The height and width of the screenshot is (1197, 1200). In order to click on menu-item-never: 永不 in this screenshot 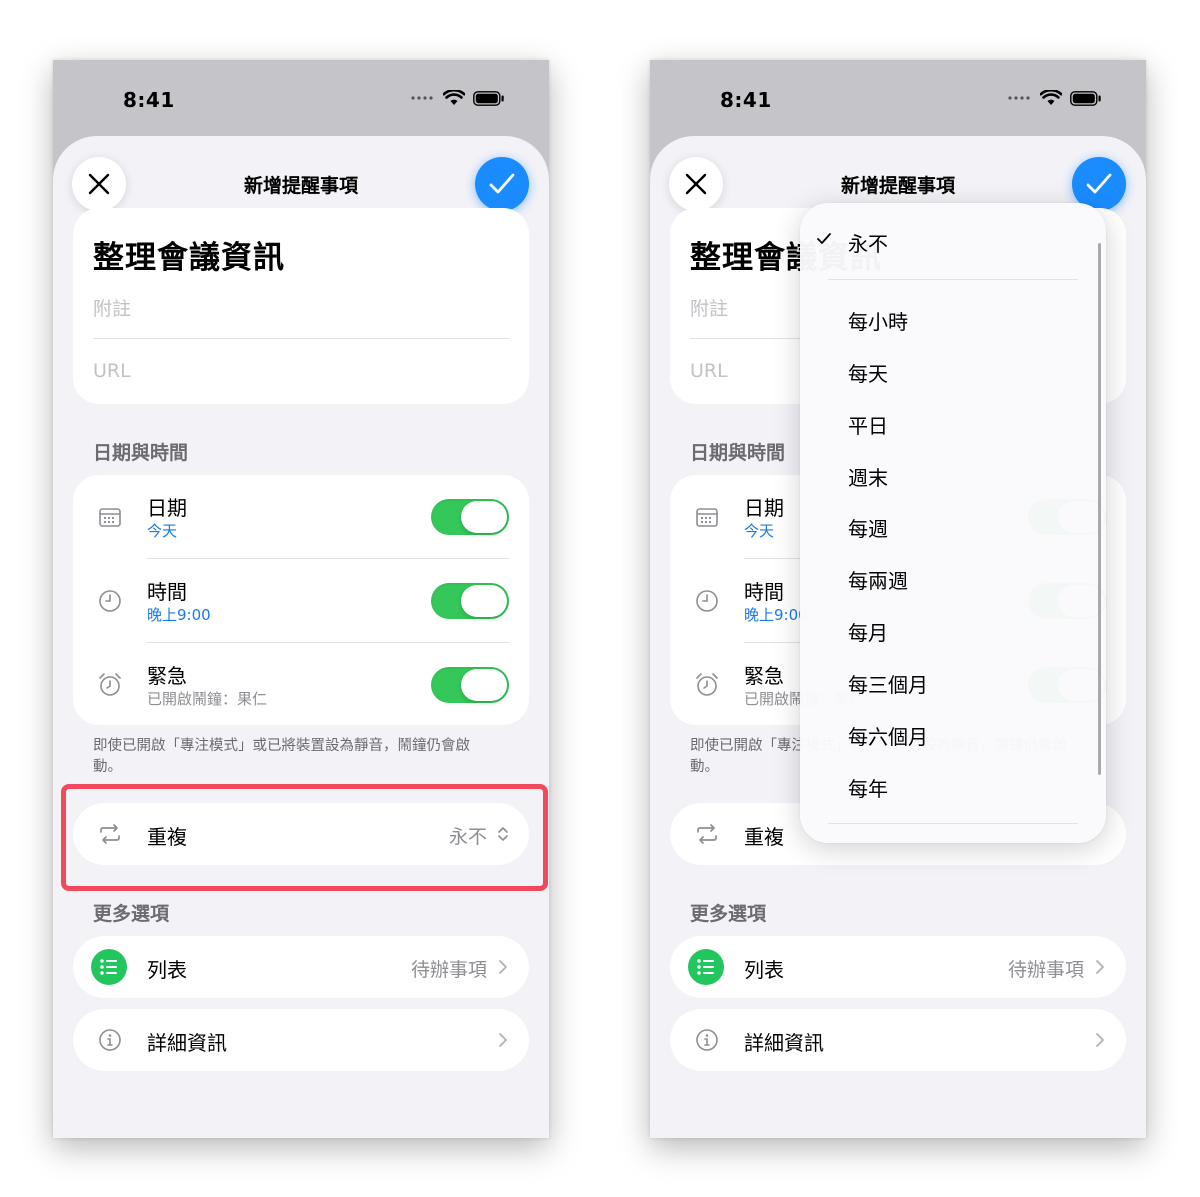, I will do `click(868, 242)`.